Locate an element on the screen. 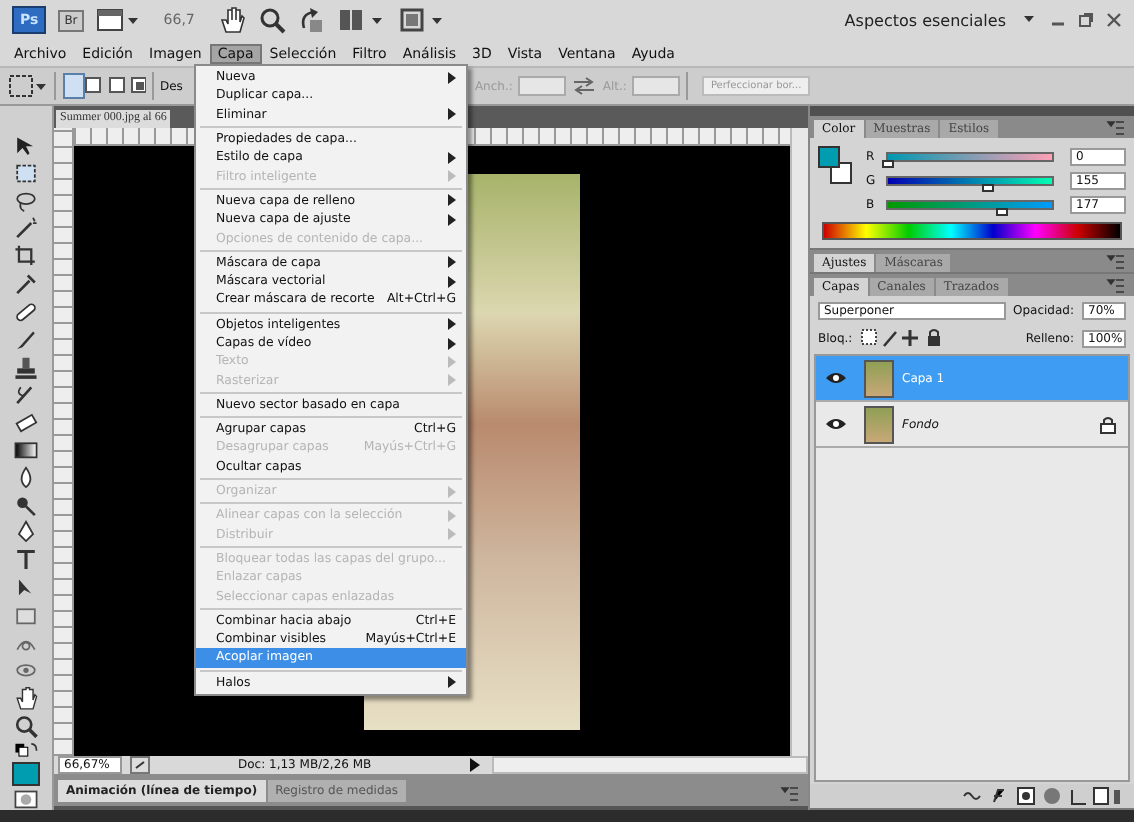 This screenshot has height=822, width=1134. dodge-tool-icon is located at coordinates (26, 505).